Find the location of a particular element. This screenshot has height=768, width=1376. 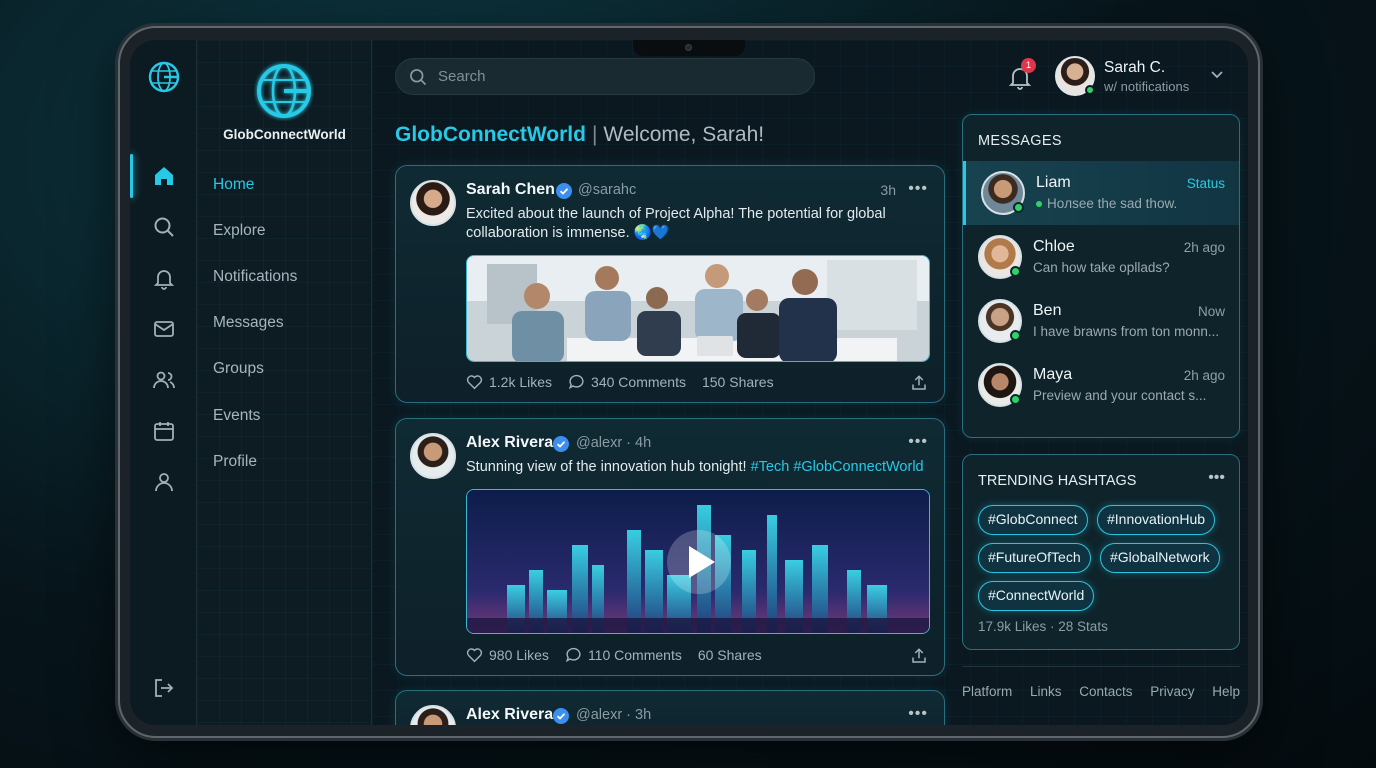

user-name: Sarah C. is located at coordinates (1134, 68).